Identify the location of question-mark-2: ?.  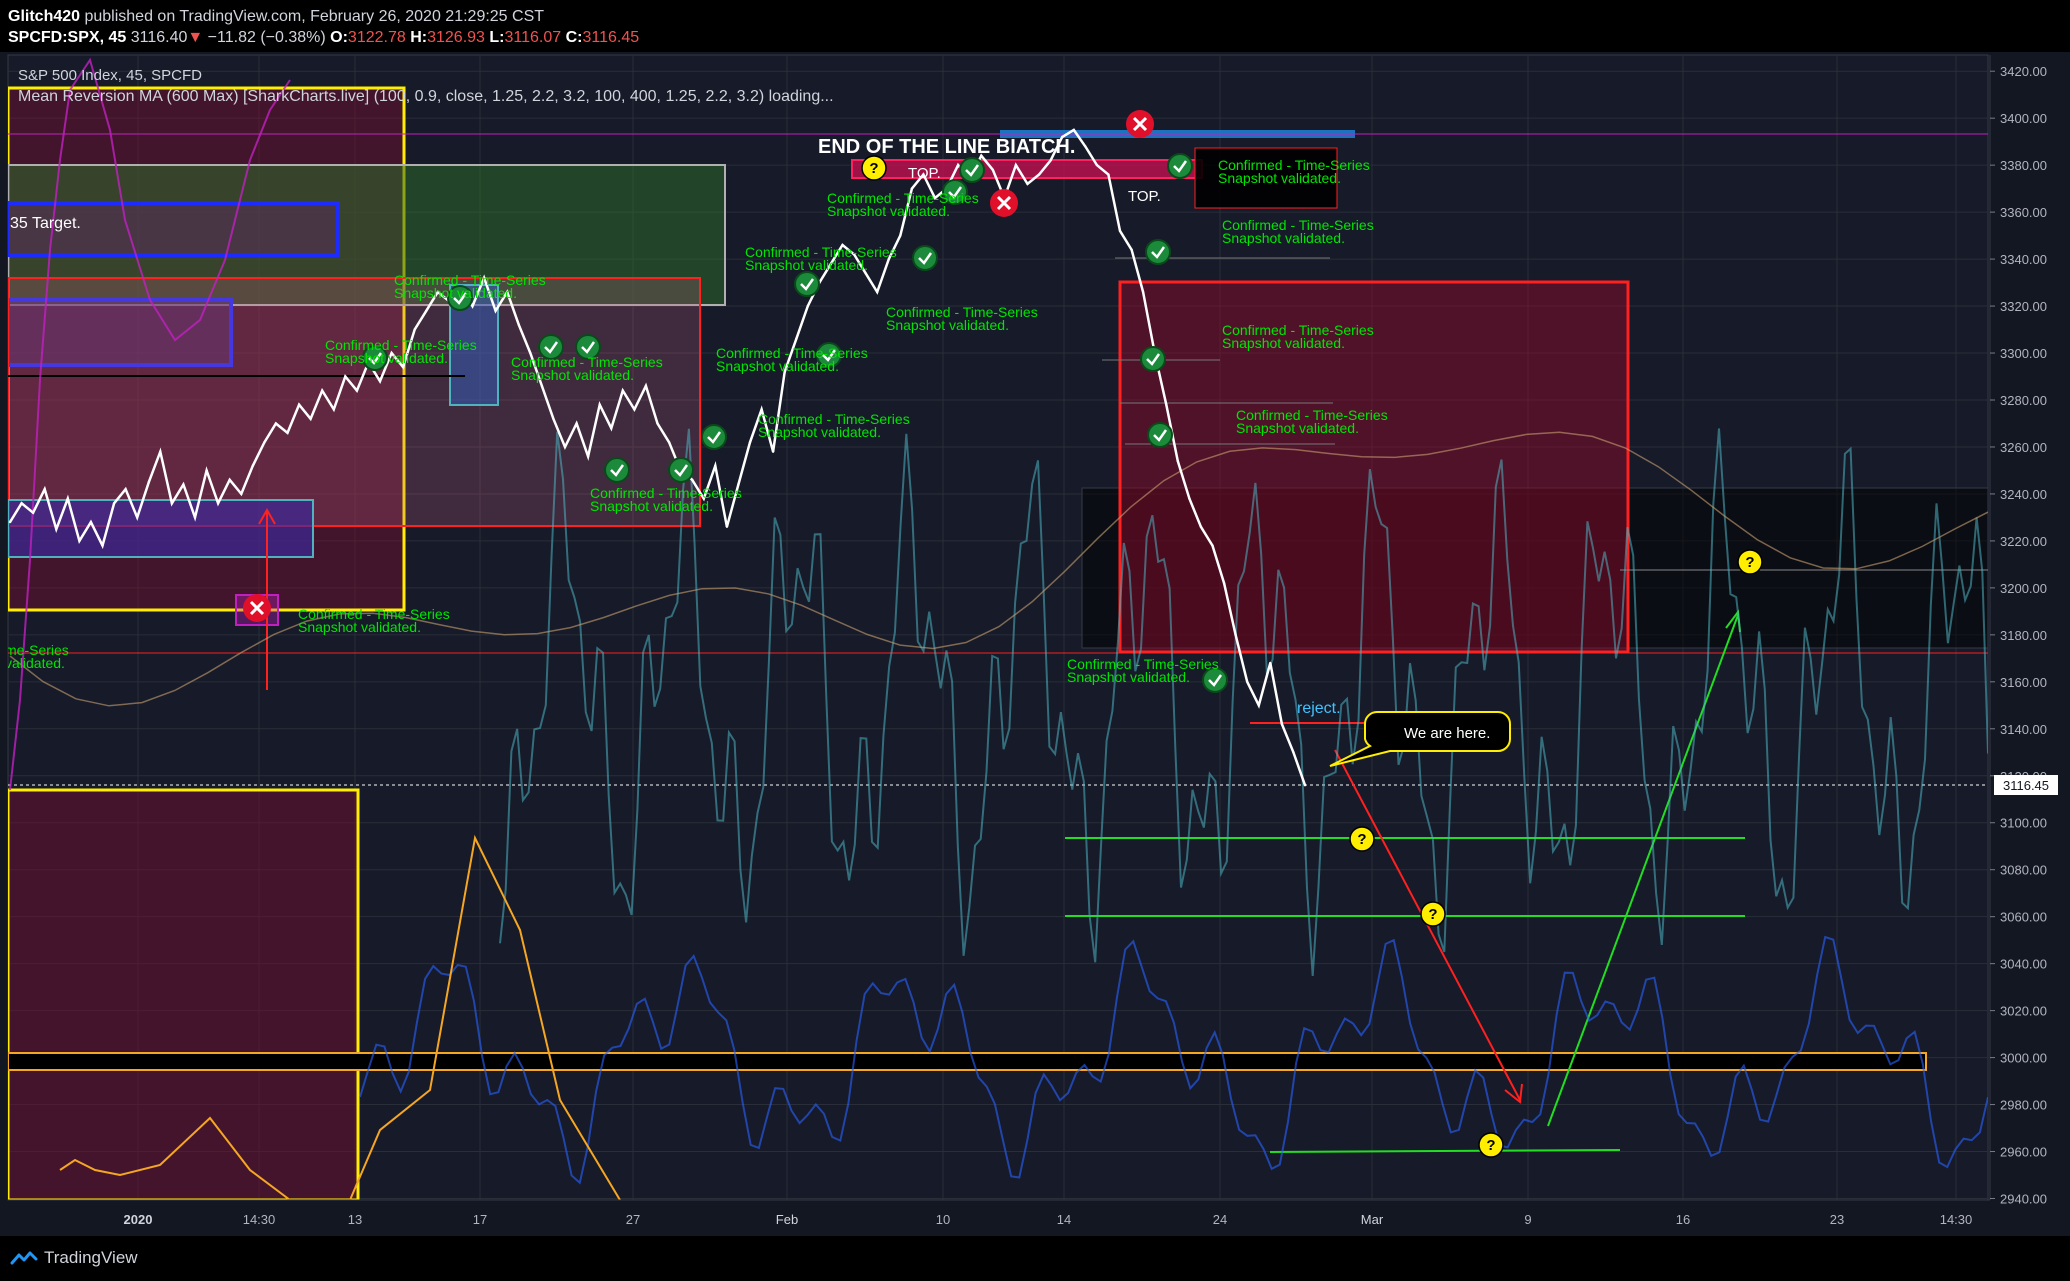
(1490, 1145).